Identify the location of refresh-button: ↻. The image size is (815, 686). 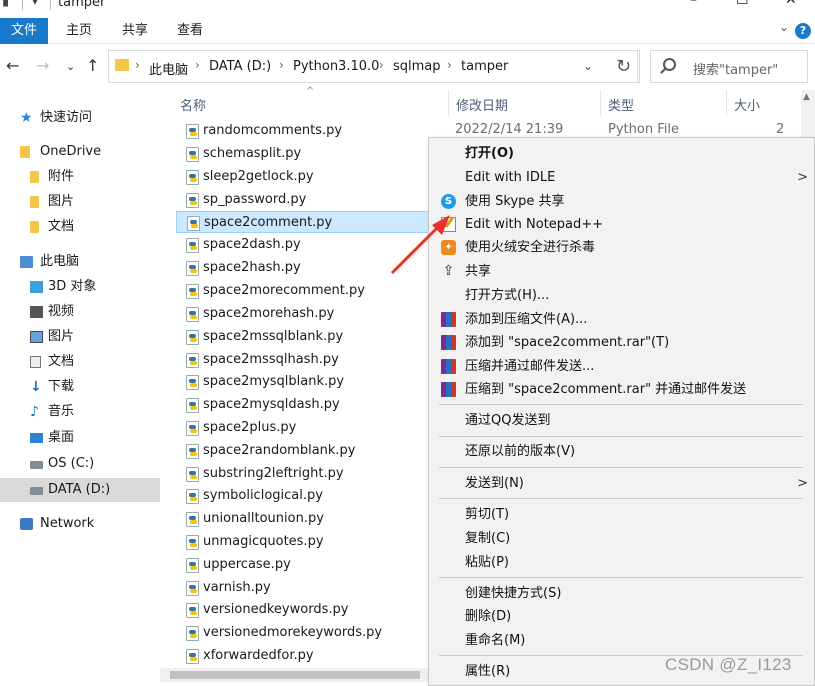
(624, 66).